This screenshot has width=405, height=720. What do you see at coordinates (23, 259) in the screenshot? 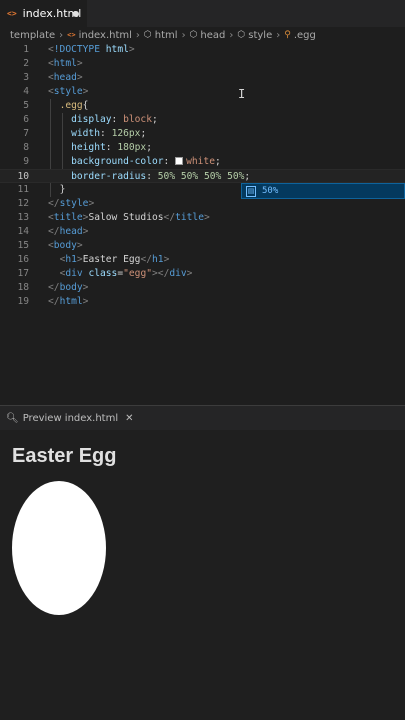
I see `line-number: 16` at bounding box center [23, 259].